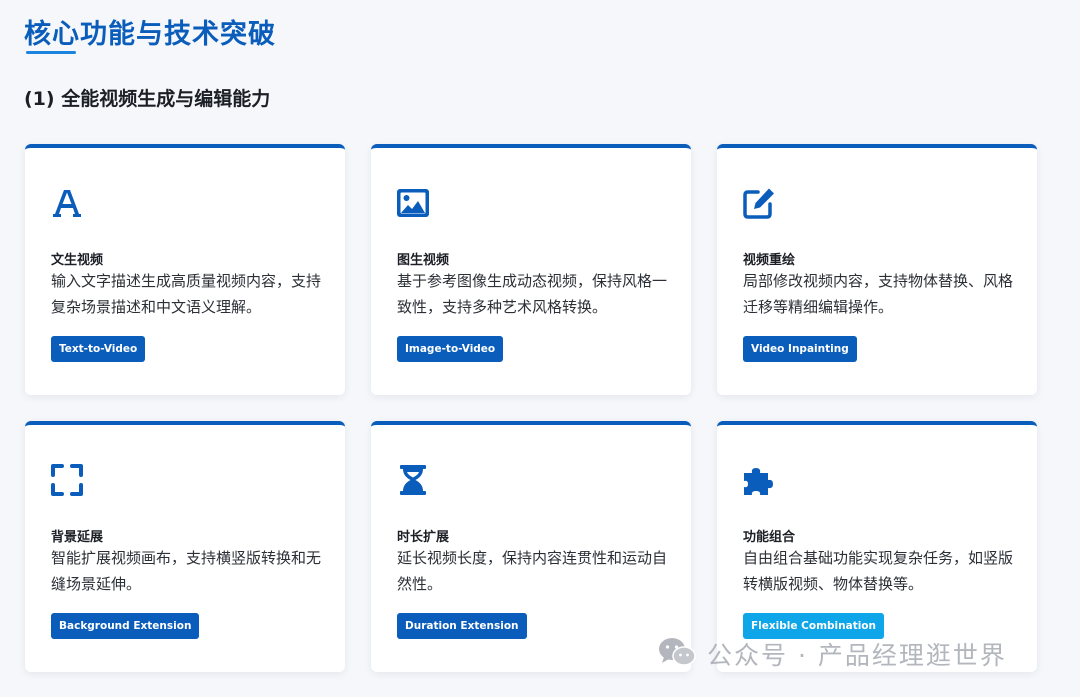 Image resolution: width=1080 pixels, height=697 pixels. Describe the element at coordinates (462, 626) in the screenshot. I see `feature-tag: Duration Extension` at that location.